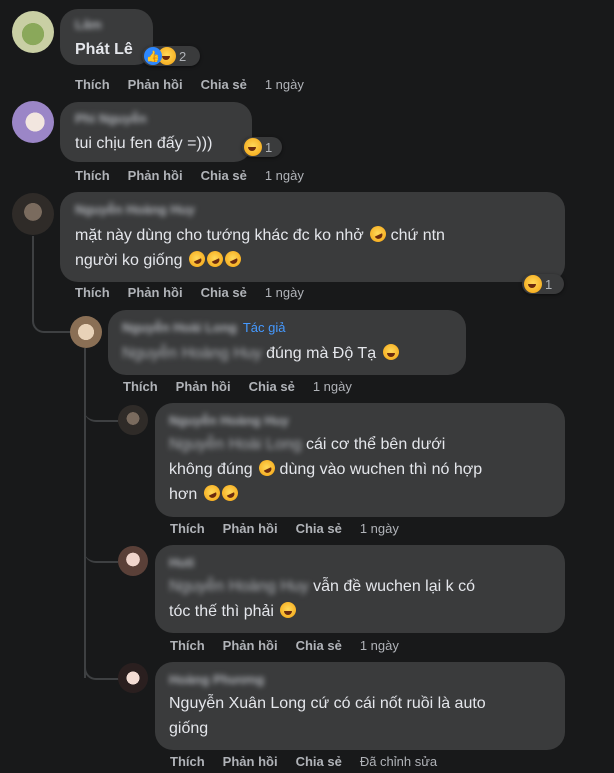 The image size is (614, 773). Describe the element at coordinates (111, 118) in the screenshot. I see `comment-author: Phi Nguyễn` at that location.